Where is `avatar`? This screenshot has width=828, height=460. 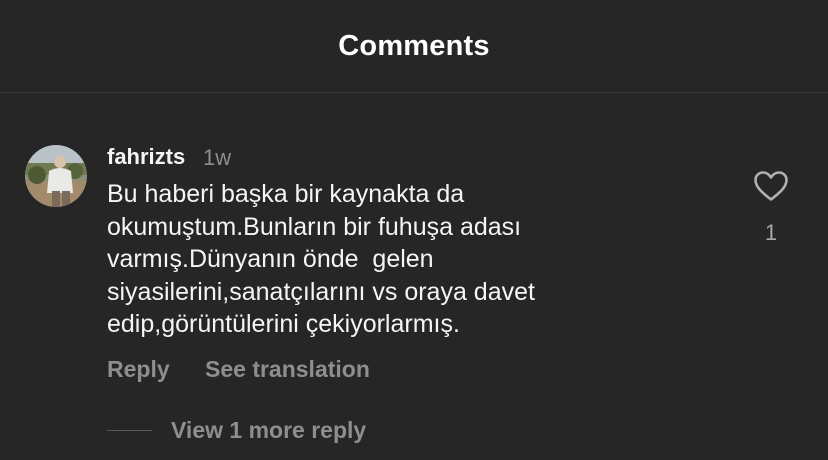 avatar is located at coordinates (56, 176).